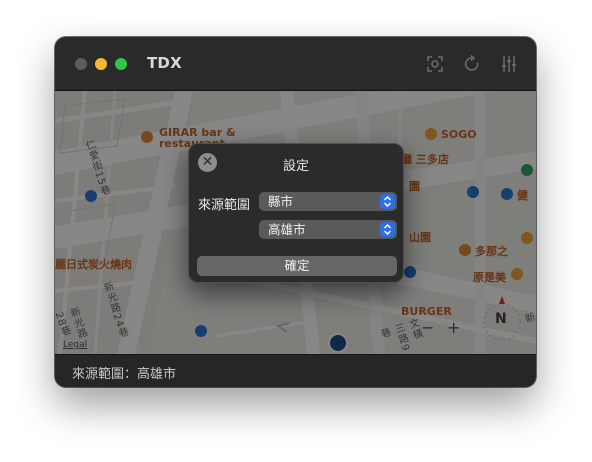 The width and height of the screenshot is (592, 462). What do you see at coordinates (81, 64) in the screenshot?
I see `close-window-button` at bounding box center [81, 64].